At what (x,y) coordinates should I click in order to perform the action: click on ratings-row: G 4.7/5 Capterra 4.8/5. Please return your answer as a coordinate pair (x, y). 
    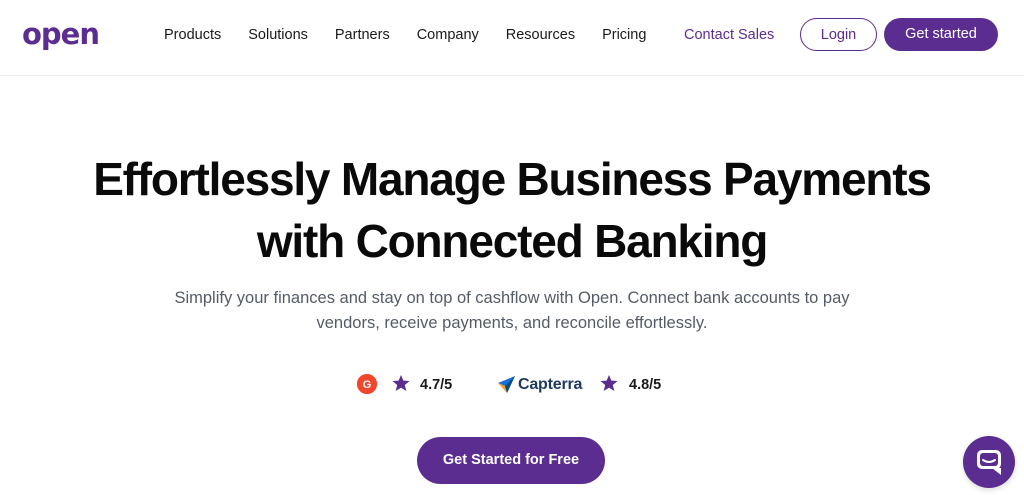
    Looking at the image, I should click on (512, 385).